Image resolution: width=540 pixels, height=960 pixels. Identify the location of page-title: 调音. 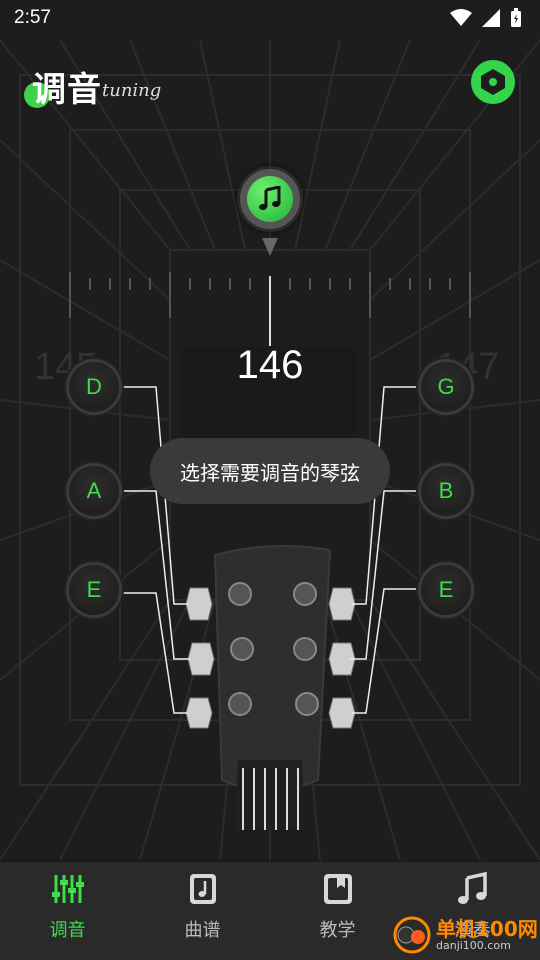
(67, 90).